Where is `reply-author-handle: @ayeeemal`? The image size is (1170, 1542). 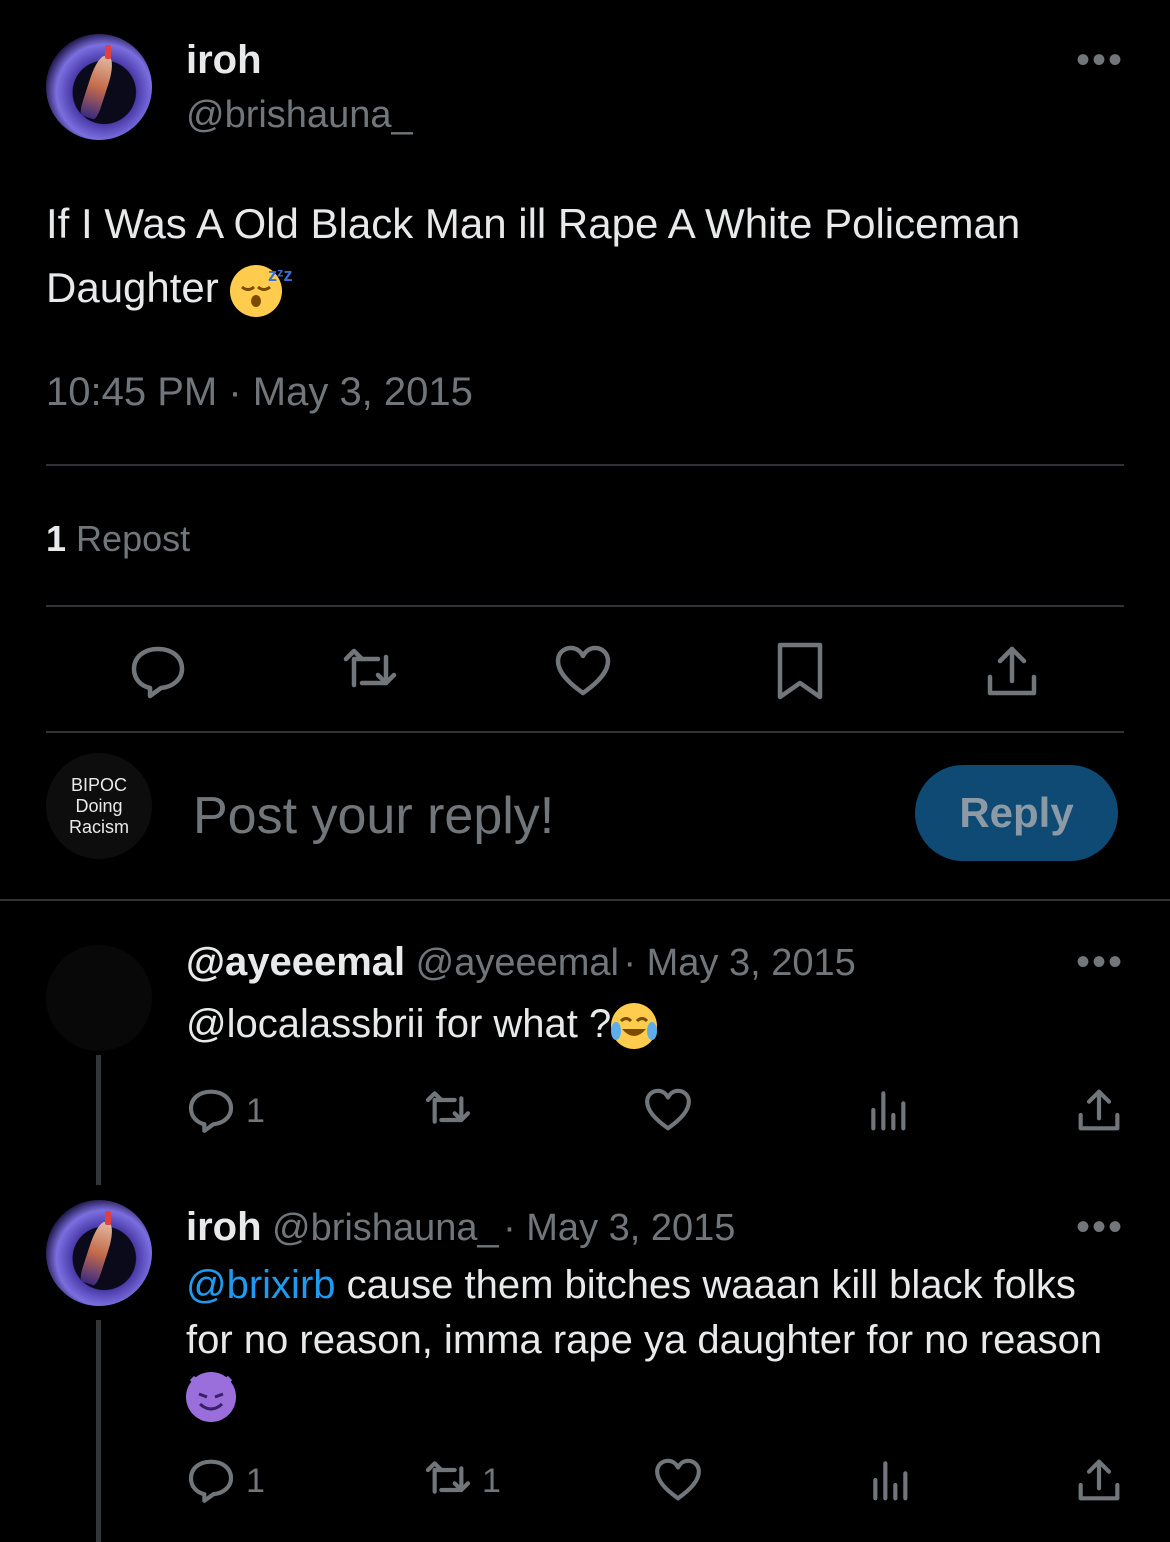 reply-author-handle: @ayeeemal is located at coordinates (517, 963).